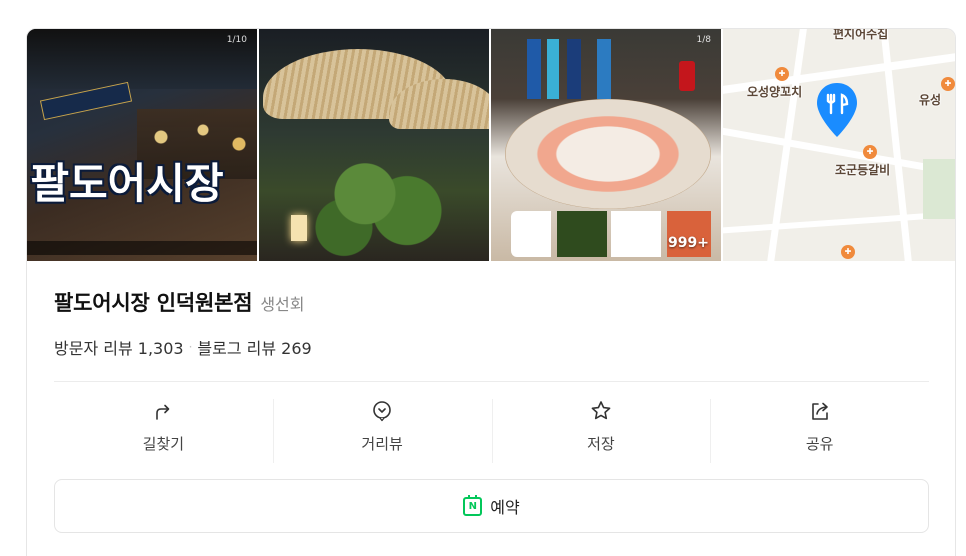 Image resolution: width=966 pixels, height=556 pixels. Describe the element at coordinates (236, 40) in the screenshot. I see `photo-counter: 1/10` at that location.